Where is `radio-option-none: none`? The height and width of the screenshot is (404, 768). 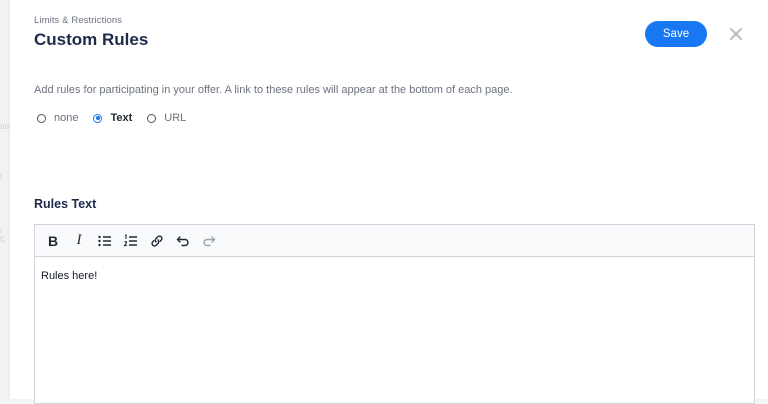 radio-option-none: none is located at coordinates (57, 118).